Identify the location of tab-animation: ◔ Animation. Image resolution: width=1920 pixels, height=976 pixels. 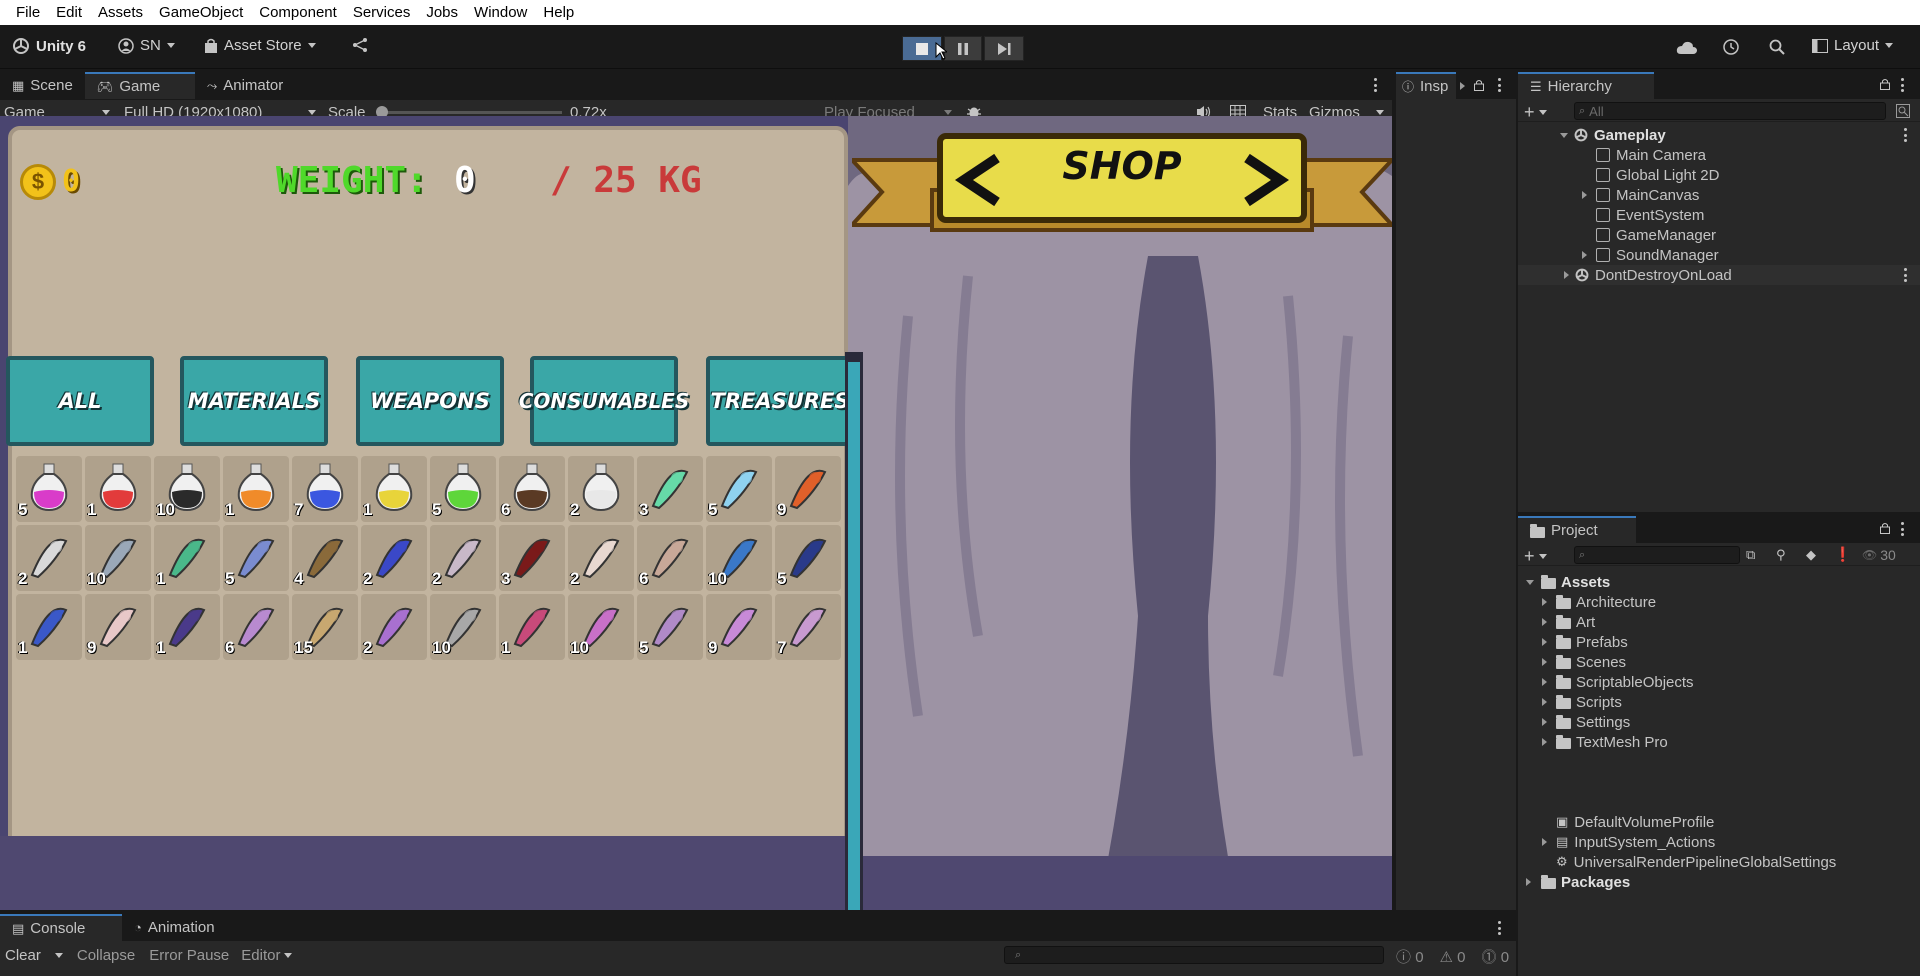
(174, 927).